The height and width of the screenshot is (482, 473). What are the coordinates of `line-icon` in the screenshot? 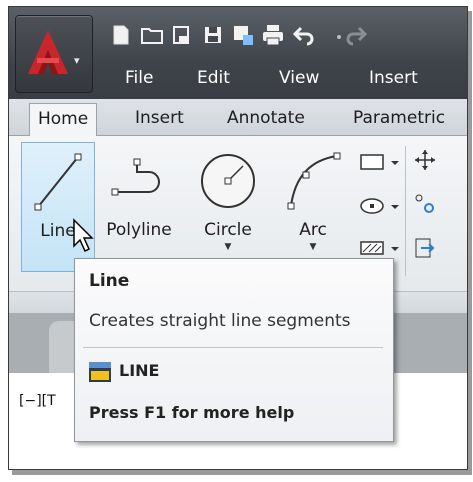 It's located at (58, 182).